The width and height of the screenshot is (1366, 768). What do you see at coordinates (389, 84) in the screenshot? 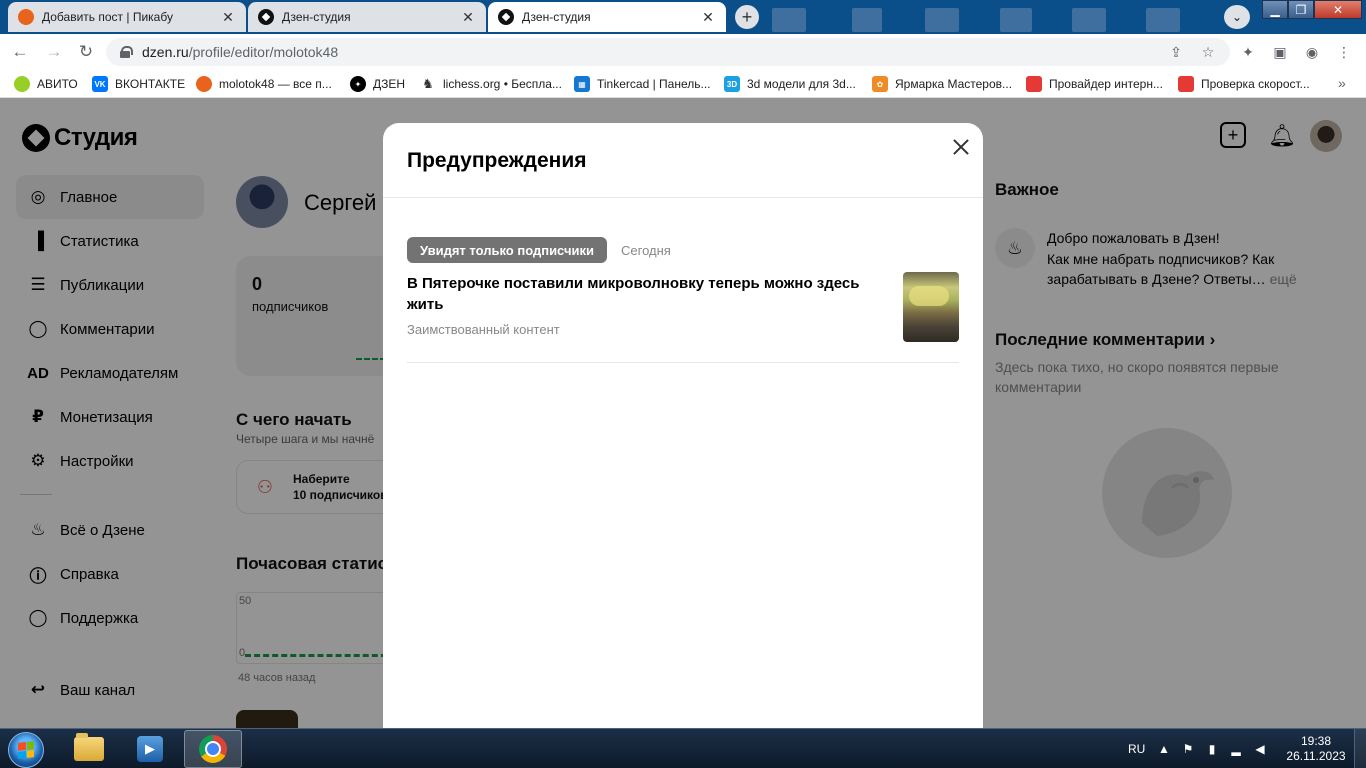
I see `bookmark-label: ДЗЕН` at bounding box center [389, 84].